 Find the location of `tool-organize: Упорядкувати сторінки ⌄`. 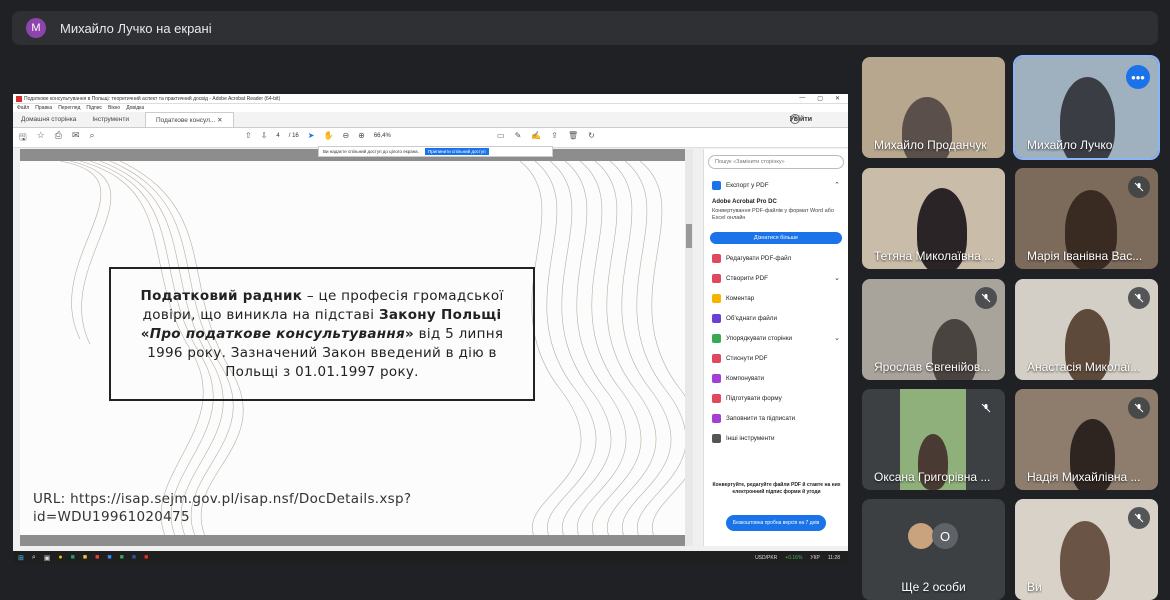

tool-organize: Упорядкувати сторінки ⌄ is located at coordinates (776, 338).